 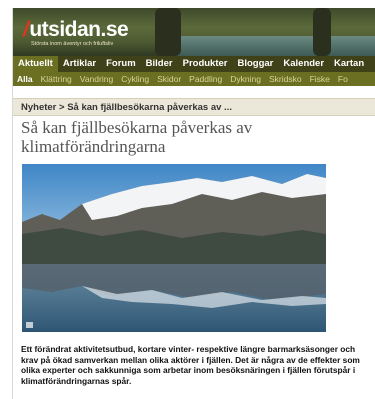 I want to click on nav-tab-bilder: Bilder, so click(x=159, y=64).